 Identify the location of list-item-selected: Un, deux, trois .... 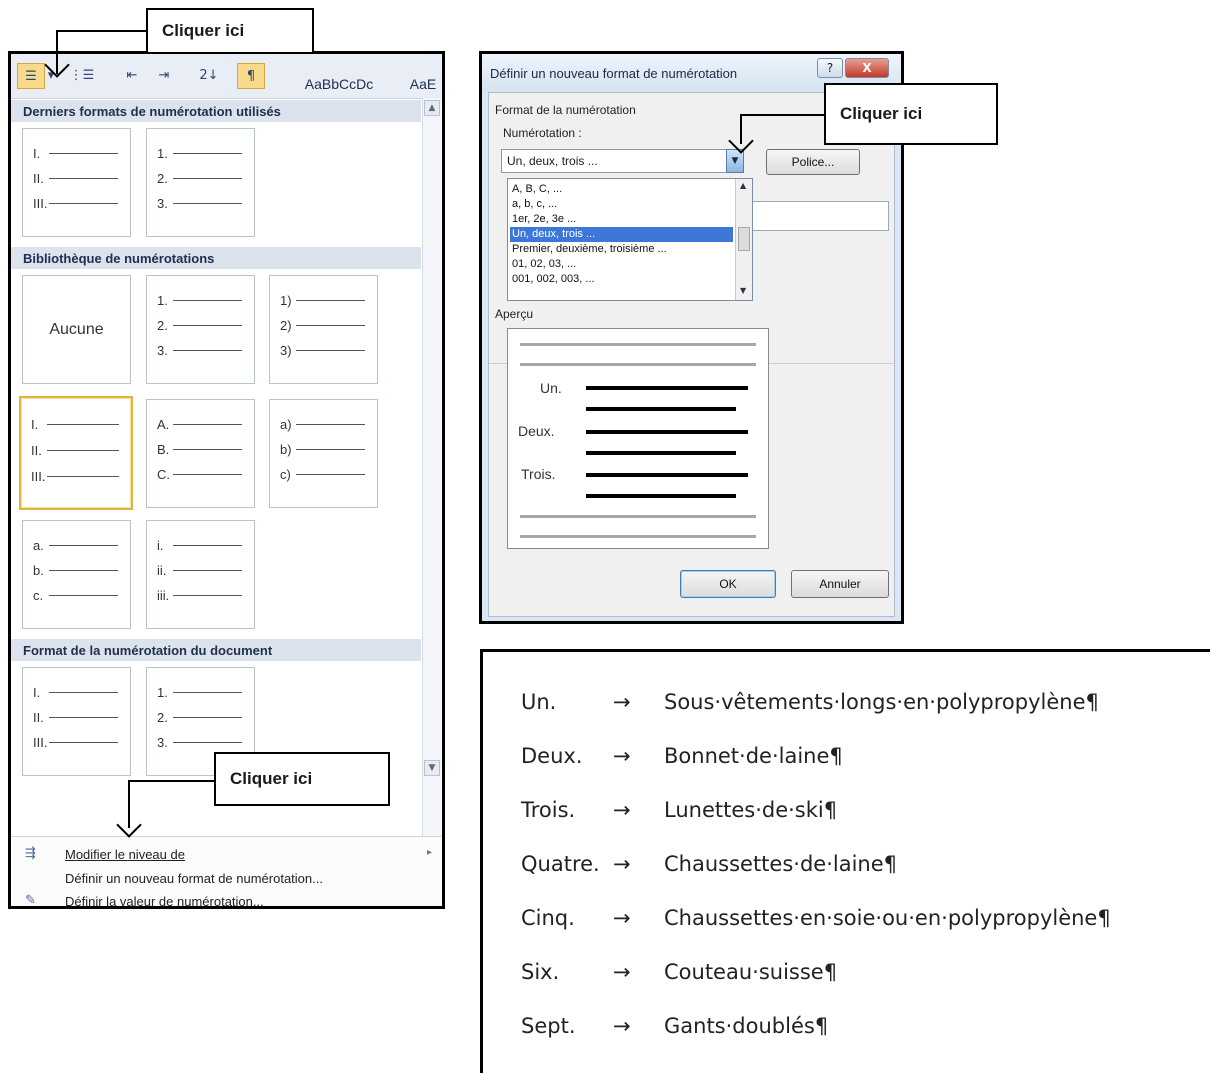
(621, 234).